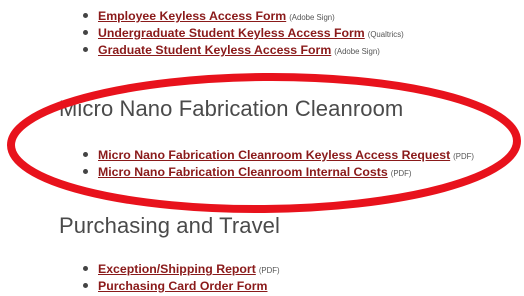 The image size is (524, 296). Describe the element at coordinates (192, 16) in the screenshot. I see `employee-keyless-access-form-link: Employee Keyless Access Form` at that location.